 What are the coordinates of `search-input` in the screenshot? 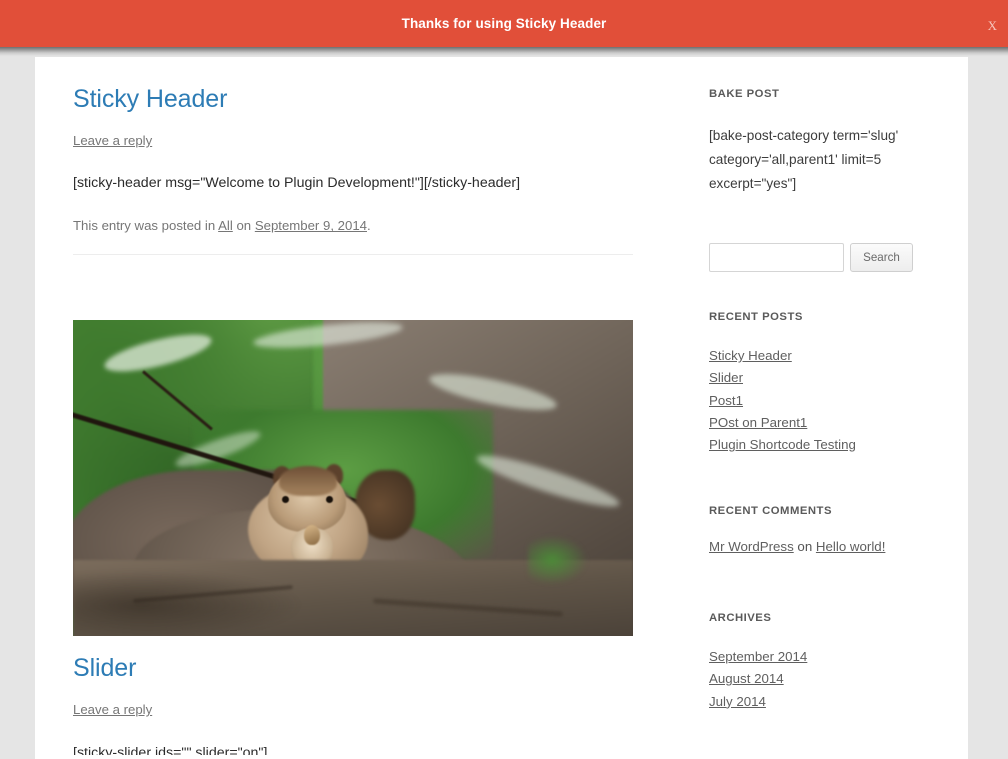 It's located at (776, 257).